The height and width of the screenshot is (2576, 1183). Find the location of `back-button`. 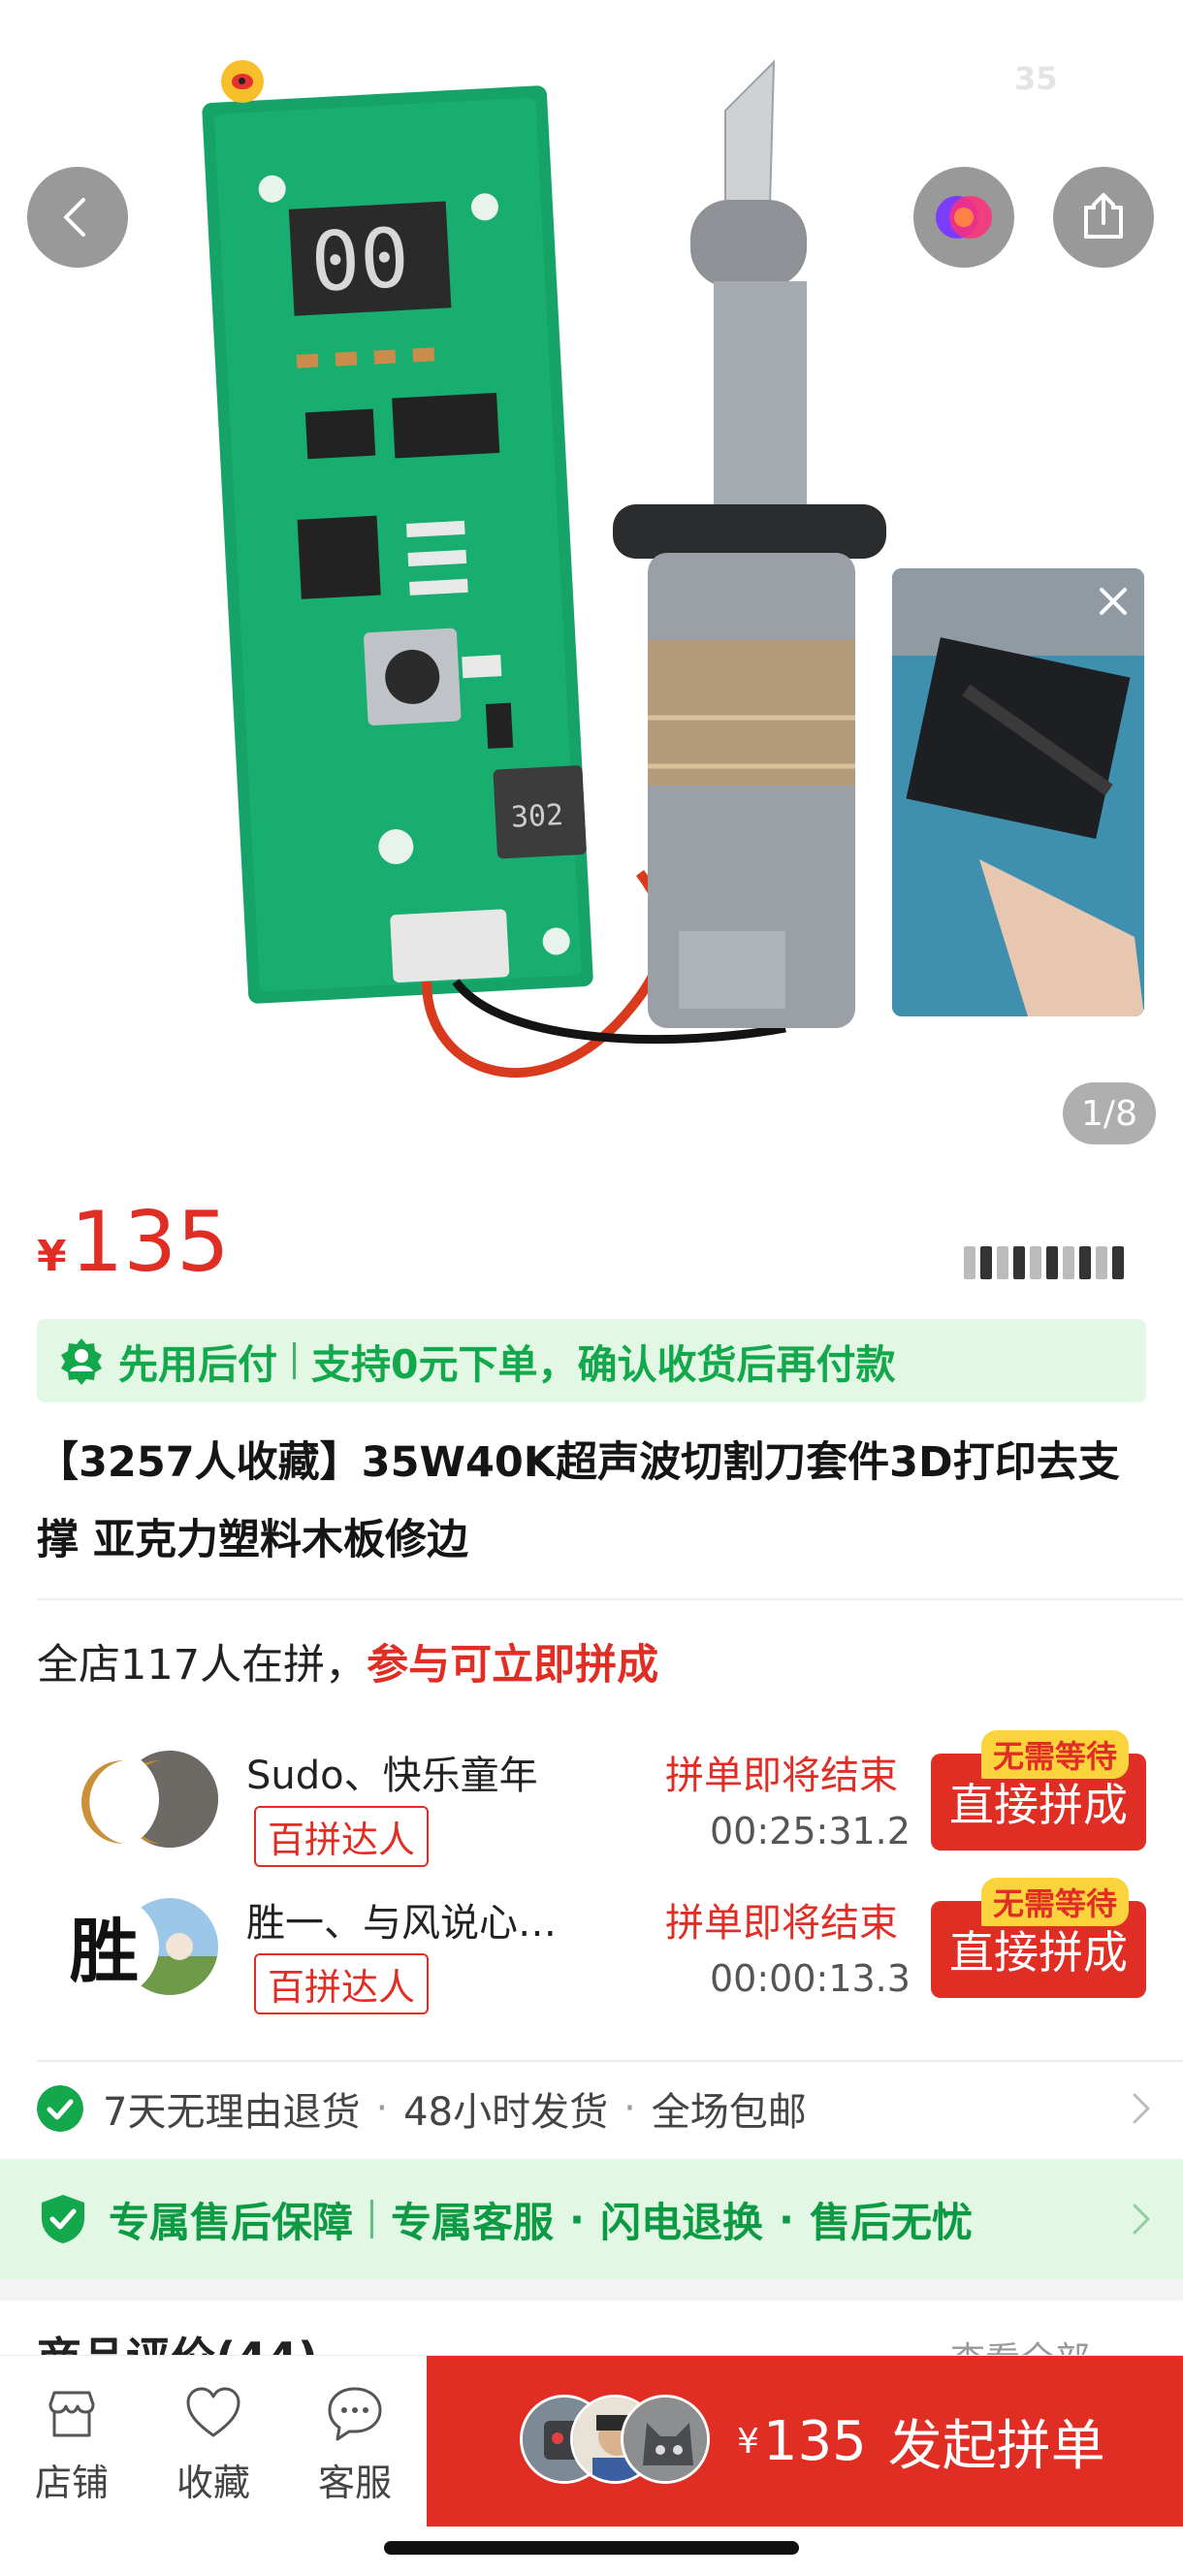

back-button is located at coordinates (77, 217).